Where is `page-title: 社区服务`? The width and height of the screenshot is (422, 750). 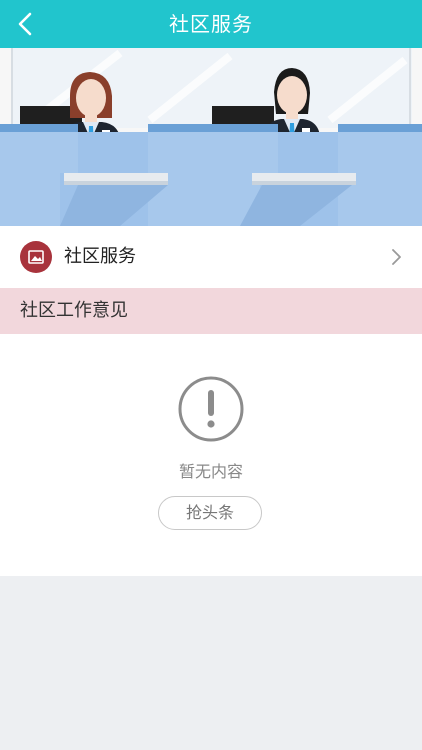 page-title: 社区服务 is located at coordinates (211, 24).